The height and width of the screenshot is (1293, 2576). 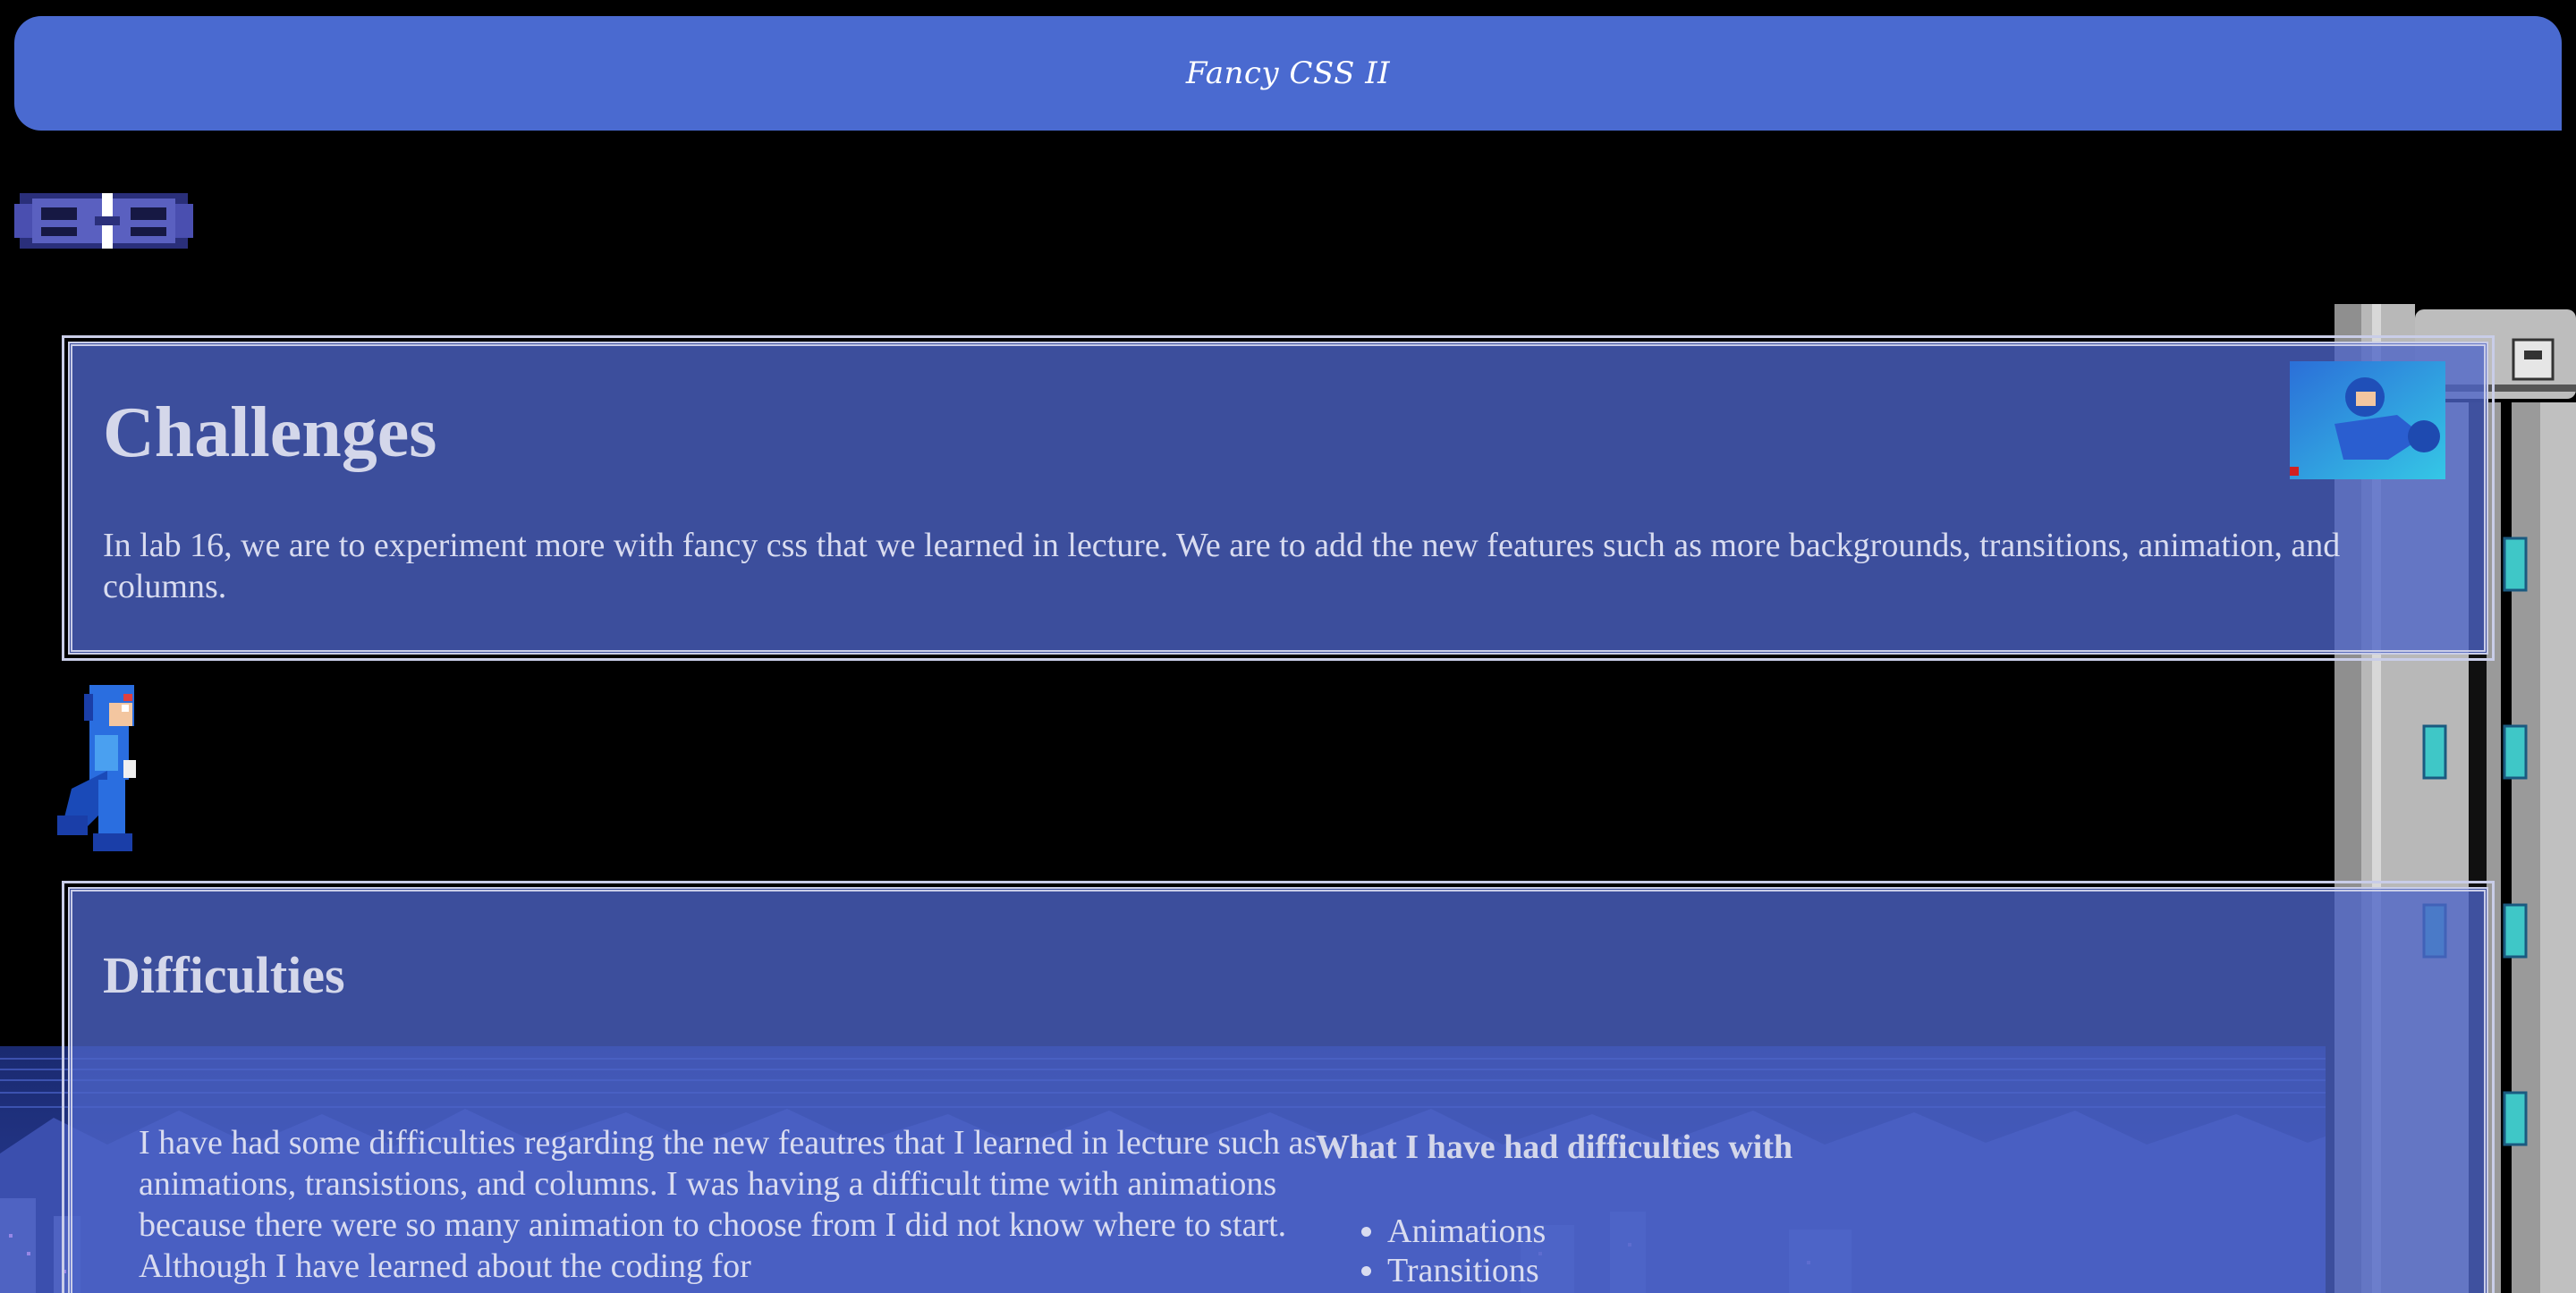 I want to click on top-banner: Fancy CSS II, so click(x=1288, y=74).